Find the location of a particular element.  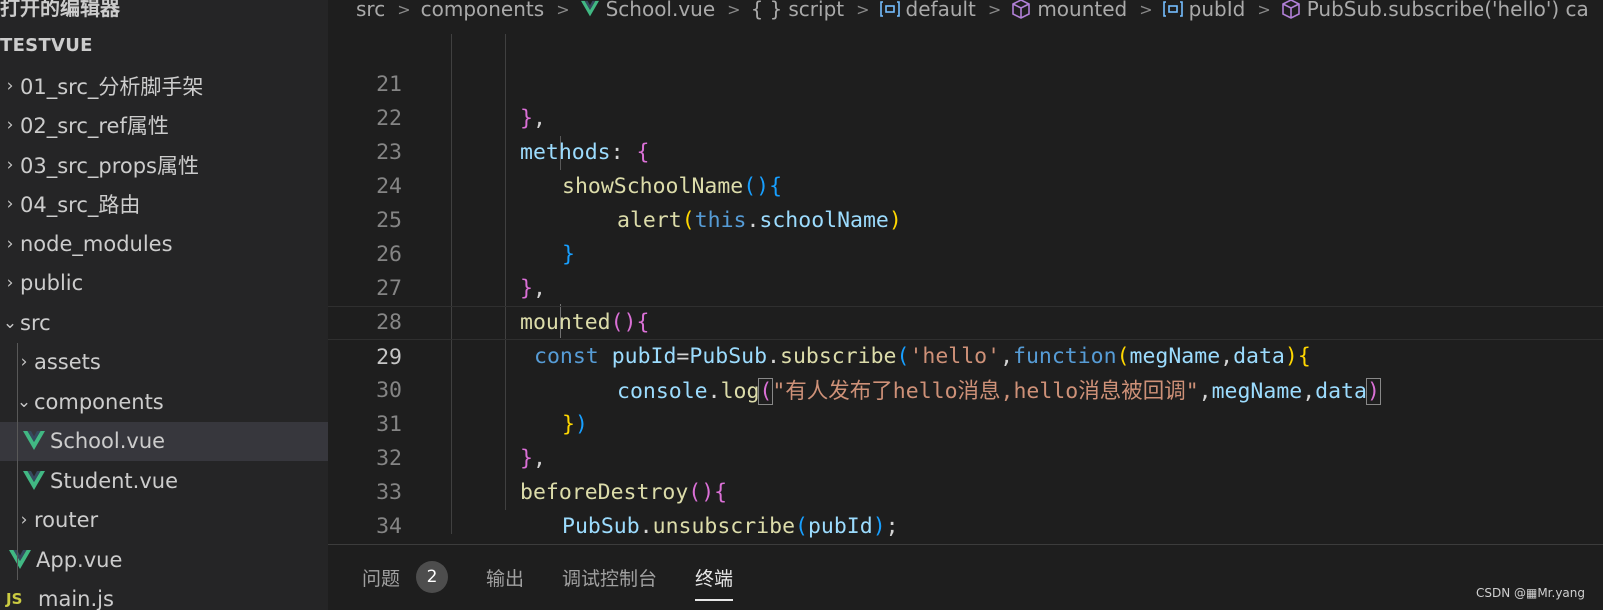

tree-item-label: Student.vue is located at coordinates (114, 480).